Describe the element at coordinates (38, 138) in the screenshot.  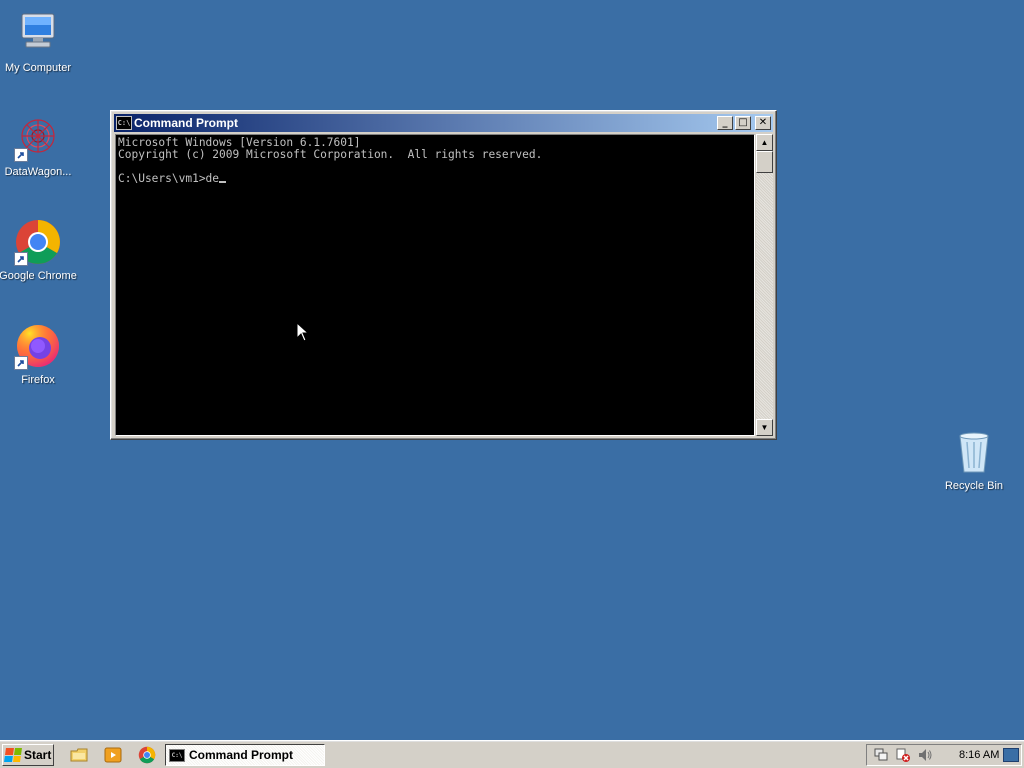
I see `datawagon-icon` at that location.